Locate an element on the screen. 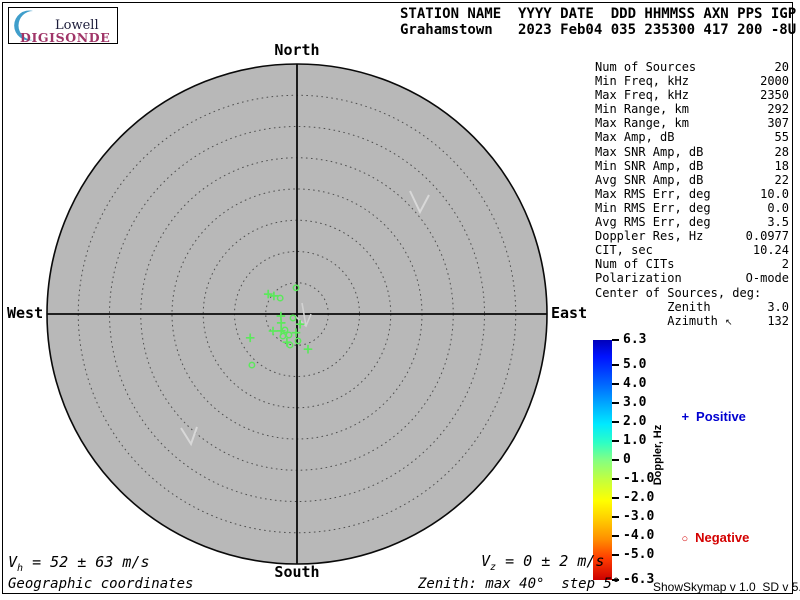 The height and width of the screenshot is (600, 800). legend-negative: ○ Negative is located at coordinates (708, 537).